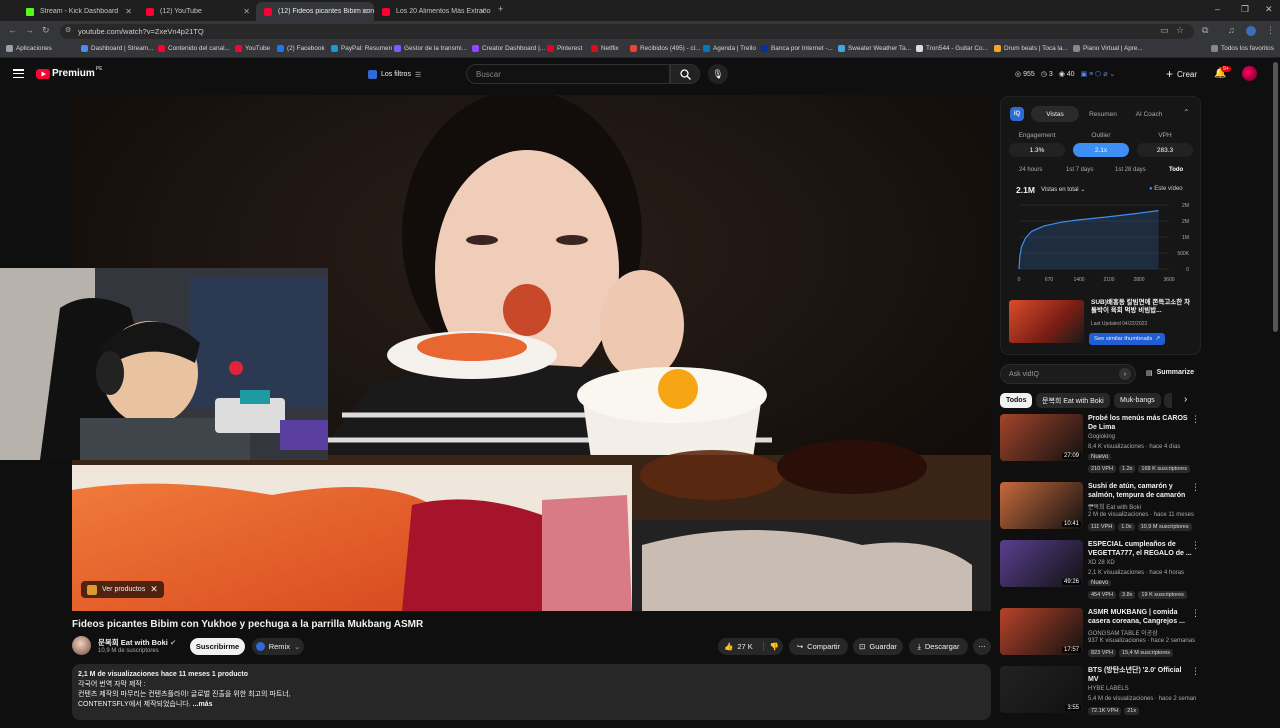 The height and width of the screenshot is (728, 1280). What do you see at coordinates (1249, 73) in the screenshot?
I see `avatar` at bounding box center [1249, 73].